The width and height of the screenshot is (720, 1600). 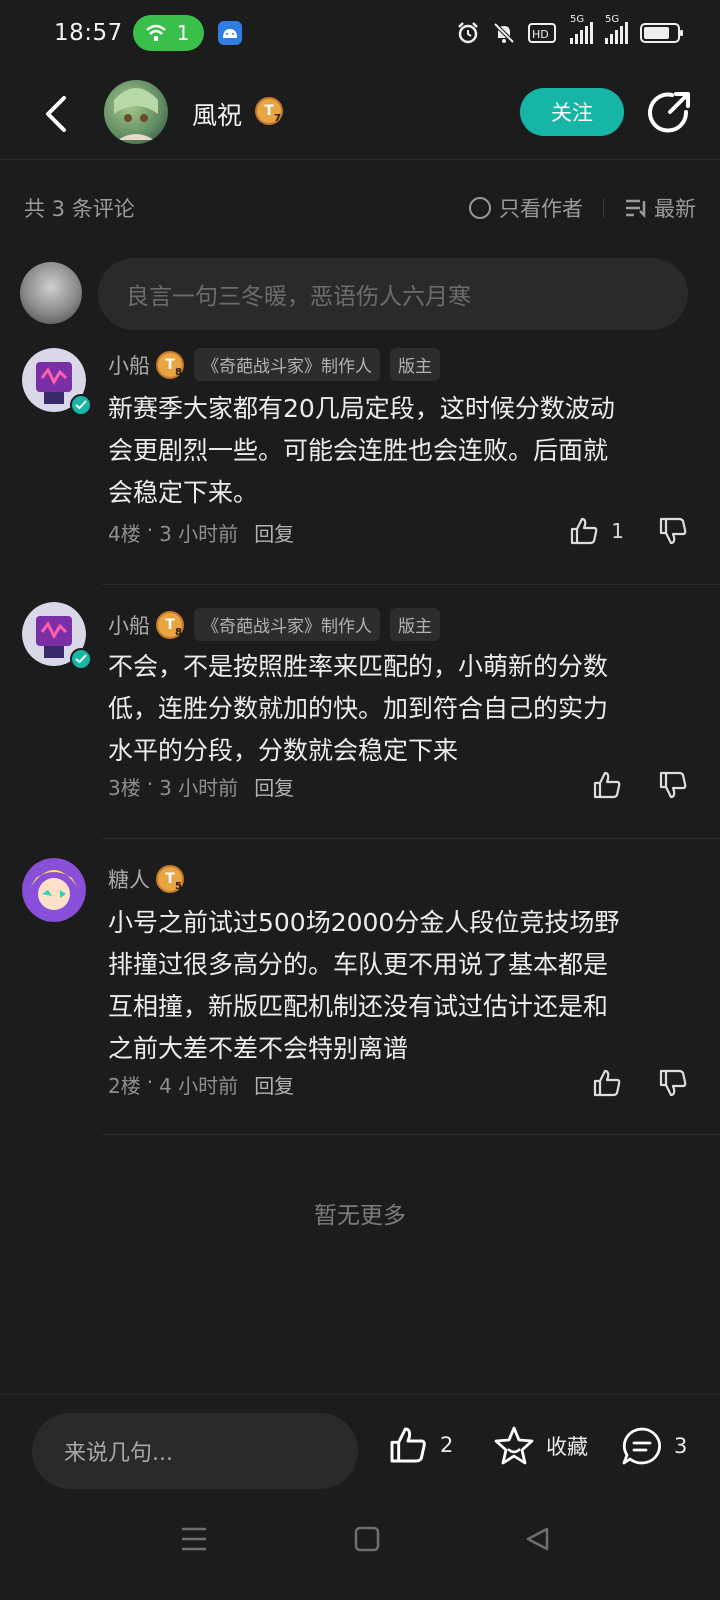 What do you see at coordinates (393, 294) in the screenshot?
I see `comment-input: 良言一句三冬暖，恶语伤人六月寒` at bounding box center [393, 294].